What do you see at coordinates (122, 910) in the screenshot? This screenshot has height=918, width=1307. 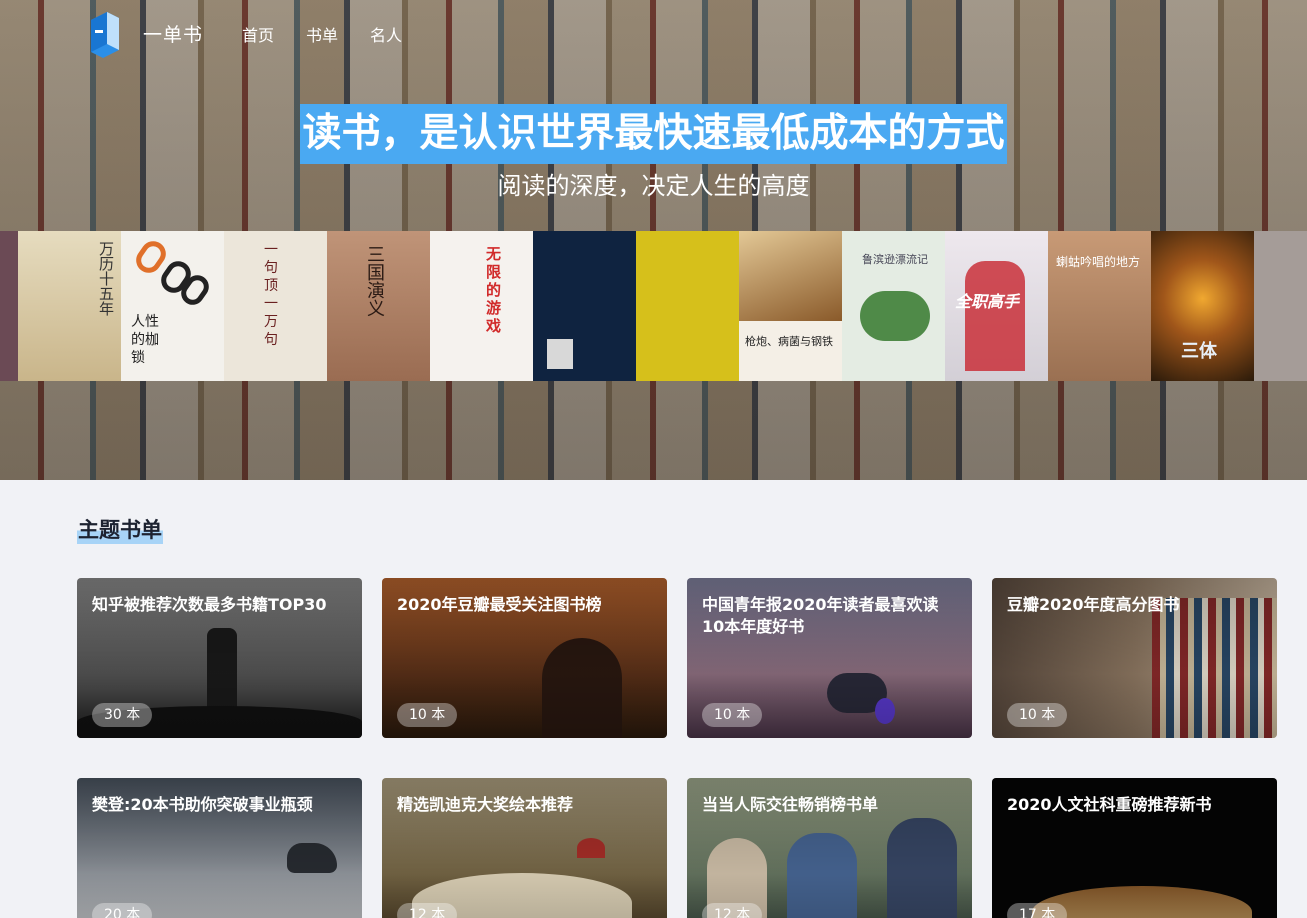 I see `card-count-badge: 20 本` at bounding box center [122, 910].